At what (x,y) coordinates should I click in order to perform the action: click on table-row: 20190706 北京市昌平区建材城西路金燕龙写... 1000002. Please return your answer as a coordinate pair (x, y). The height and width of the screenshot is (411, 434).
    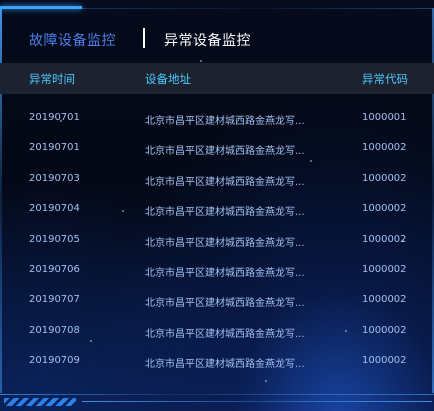
    Looking at the image, I should click on (217, 270).